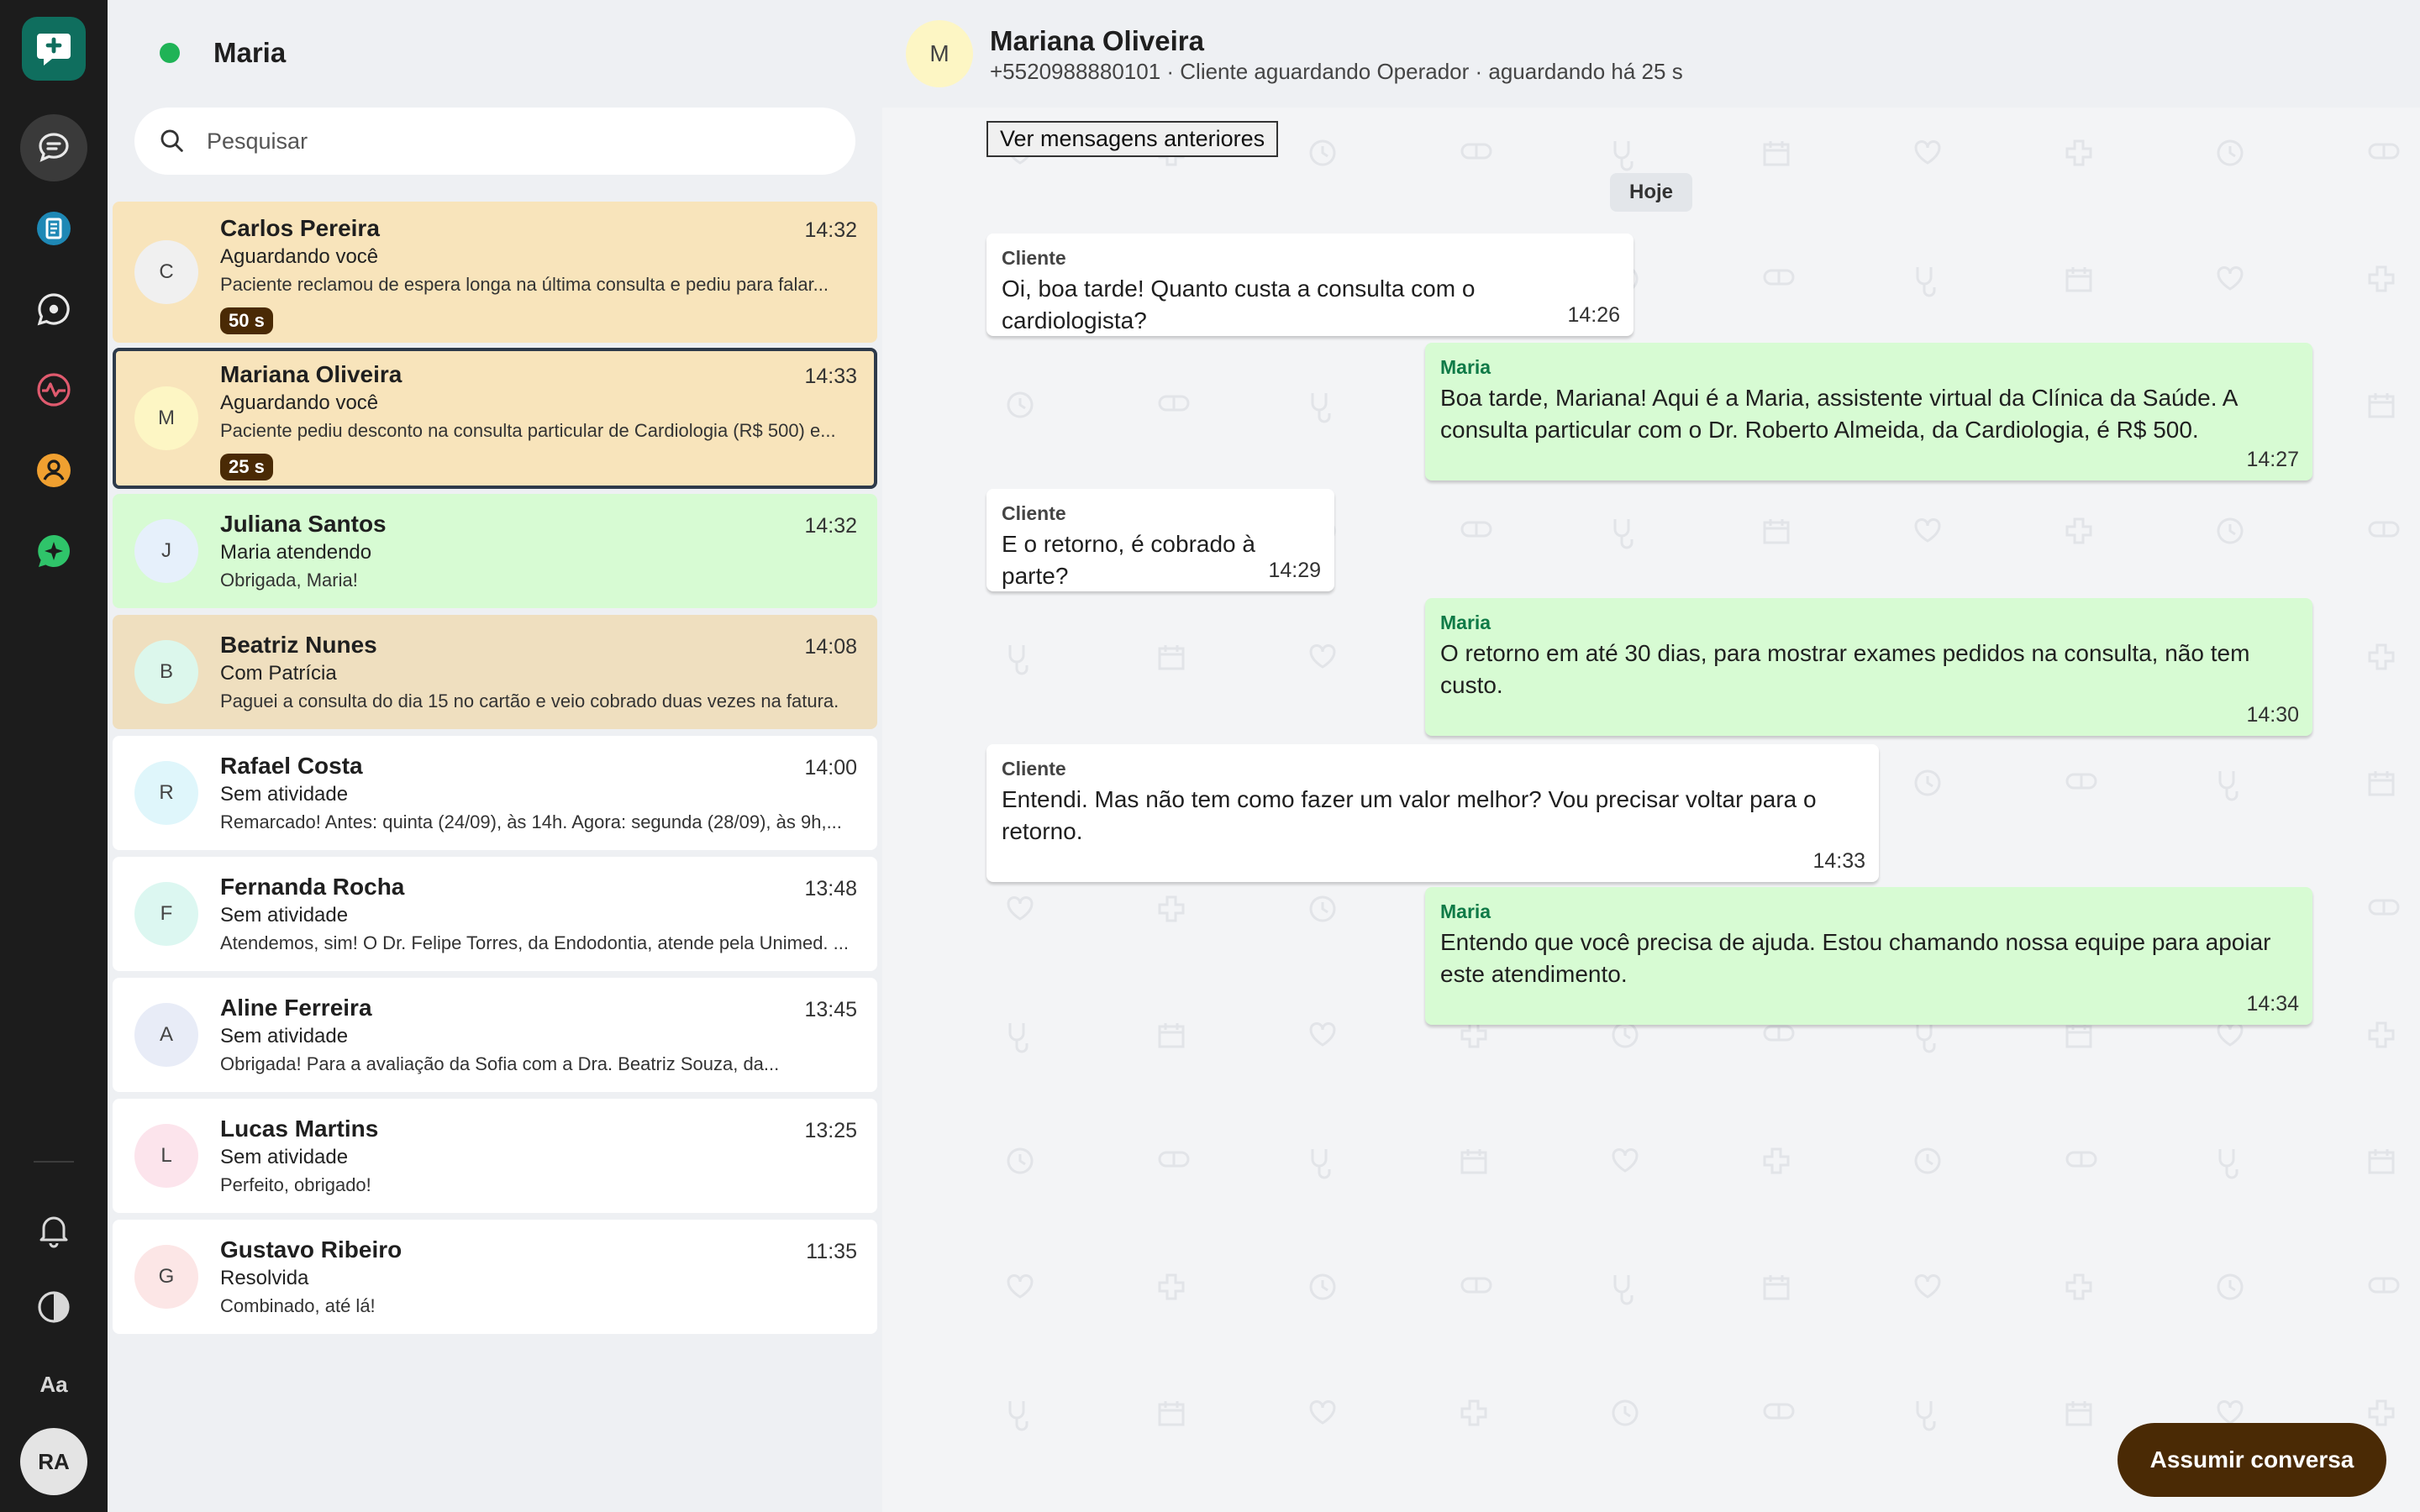  I want to click on nav-rail: Aa RA, so click(54, 756).